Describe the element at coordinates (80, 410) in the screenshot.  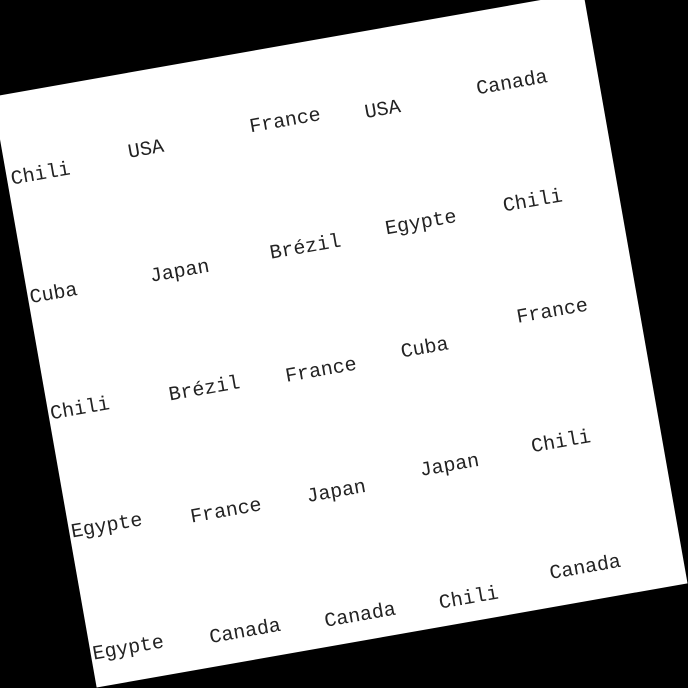
I see `word-r2-c0: Chili` at that location.